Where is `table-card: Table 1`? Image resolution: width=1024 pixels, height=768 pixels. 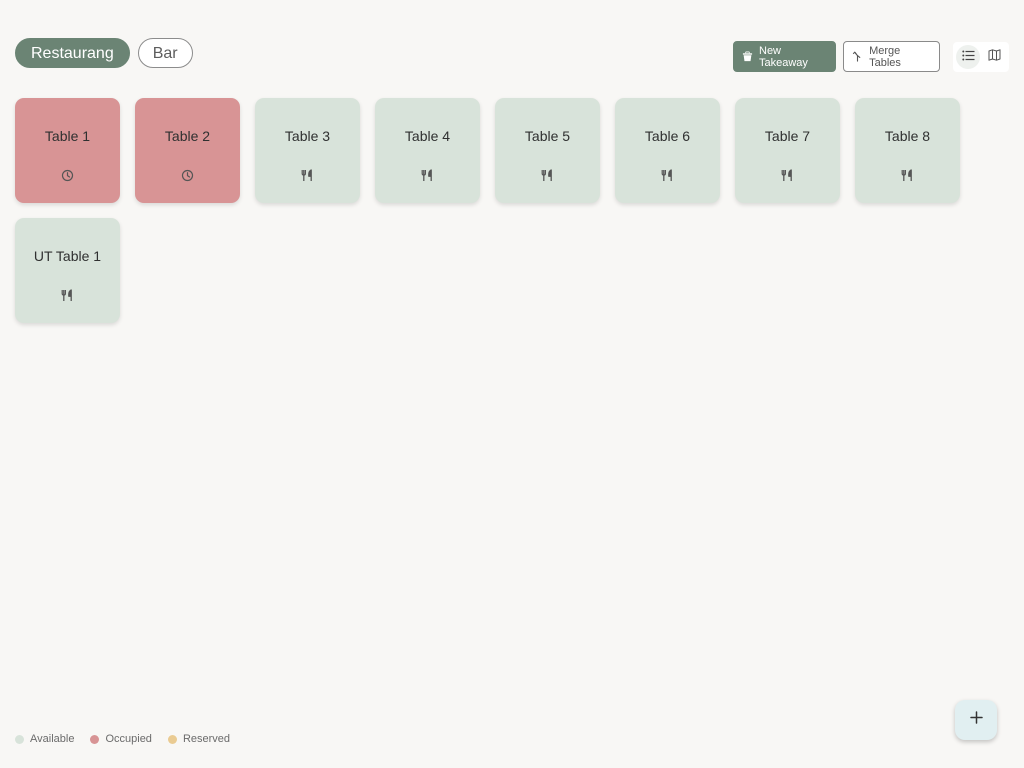
table-card: Table 1 is located at coordinates (67, 150).